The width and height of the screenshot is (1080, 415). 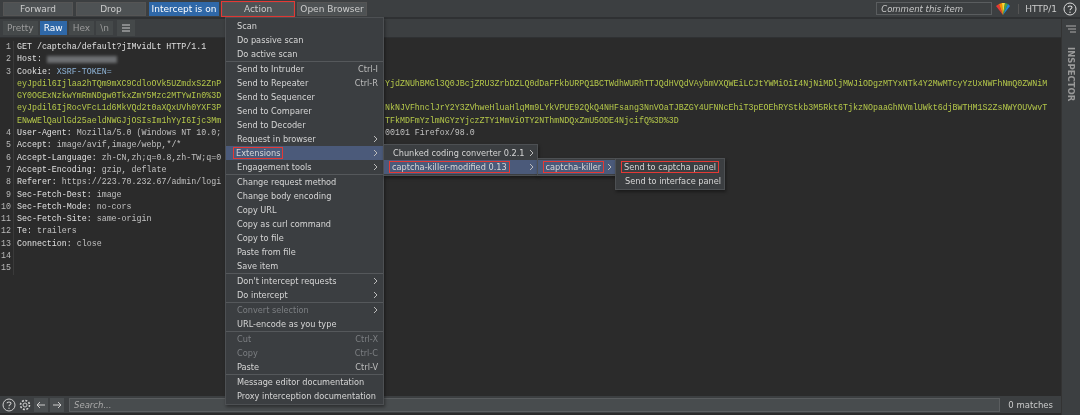 What do you see at coordinates (304, 224) in the screenshot?
I see `menu-item: Copy as curl command` at bounding box center [304, 224].